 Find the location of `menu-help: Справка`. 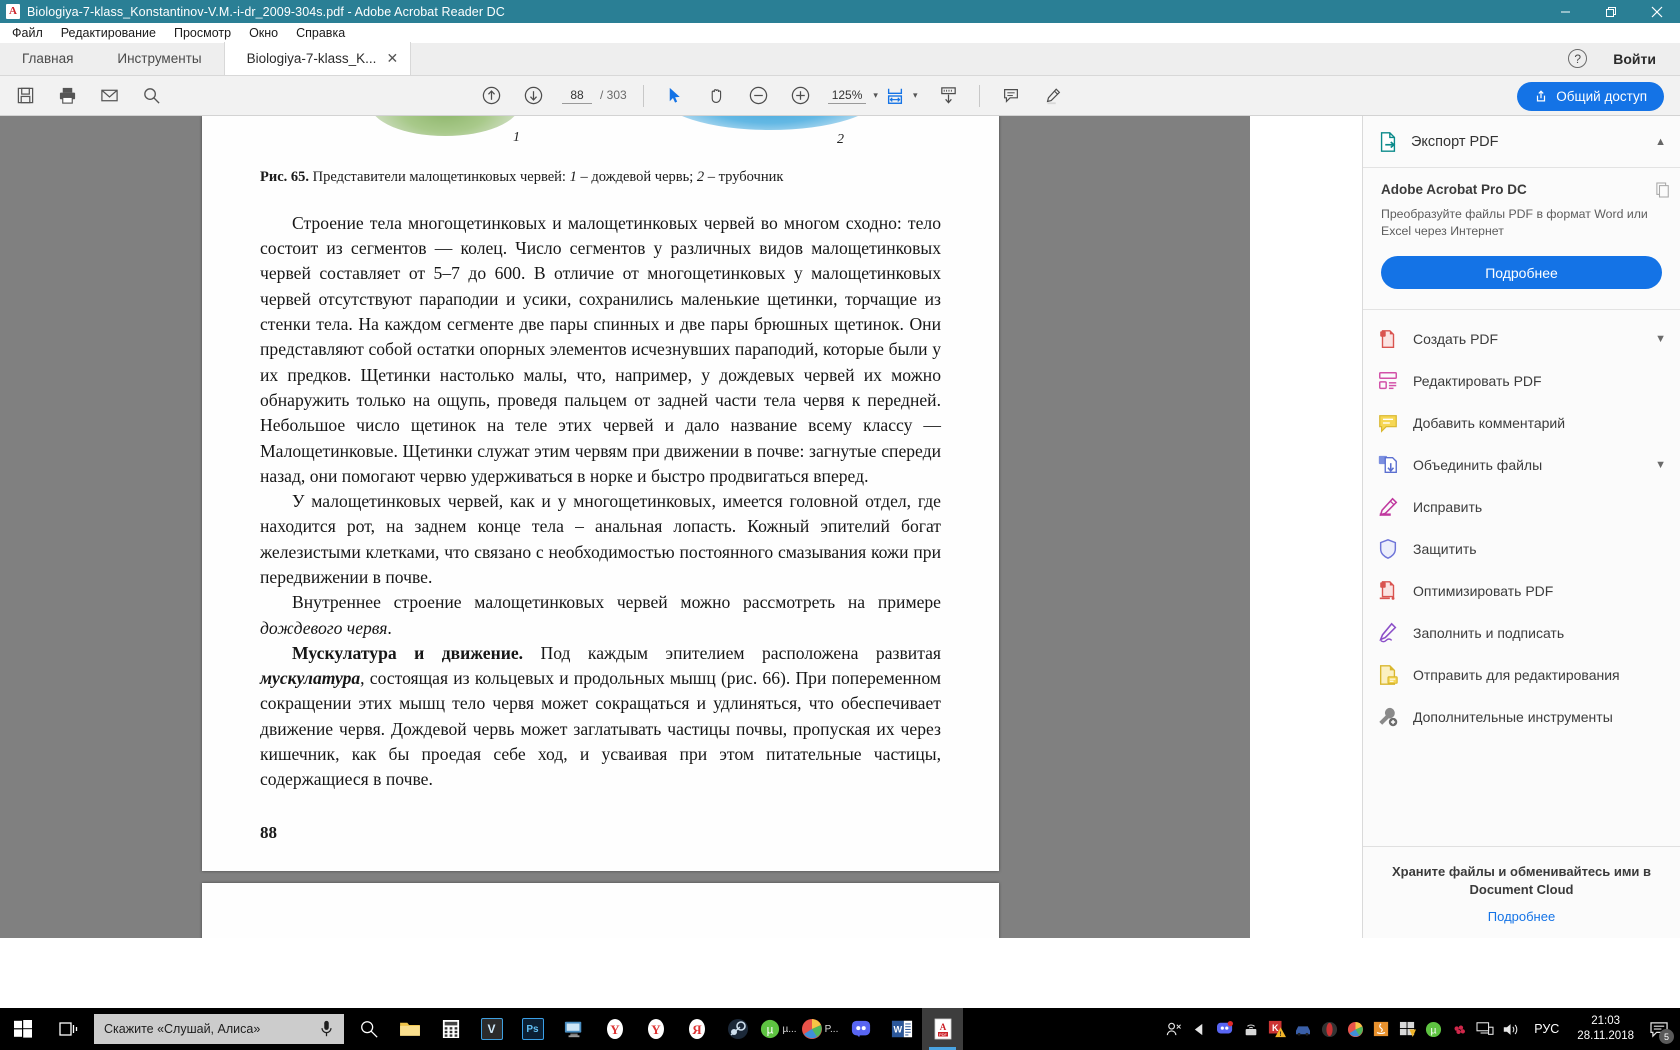

menu-help: Справка is located at coordinates (320, 33).